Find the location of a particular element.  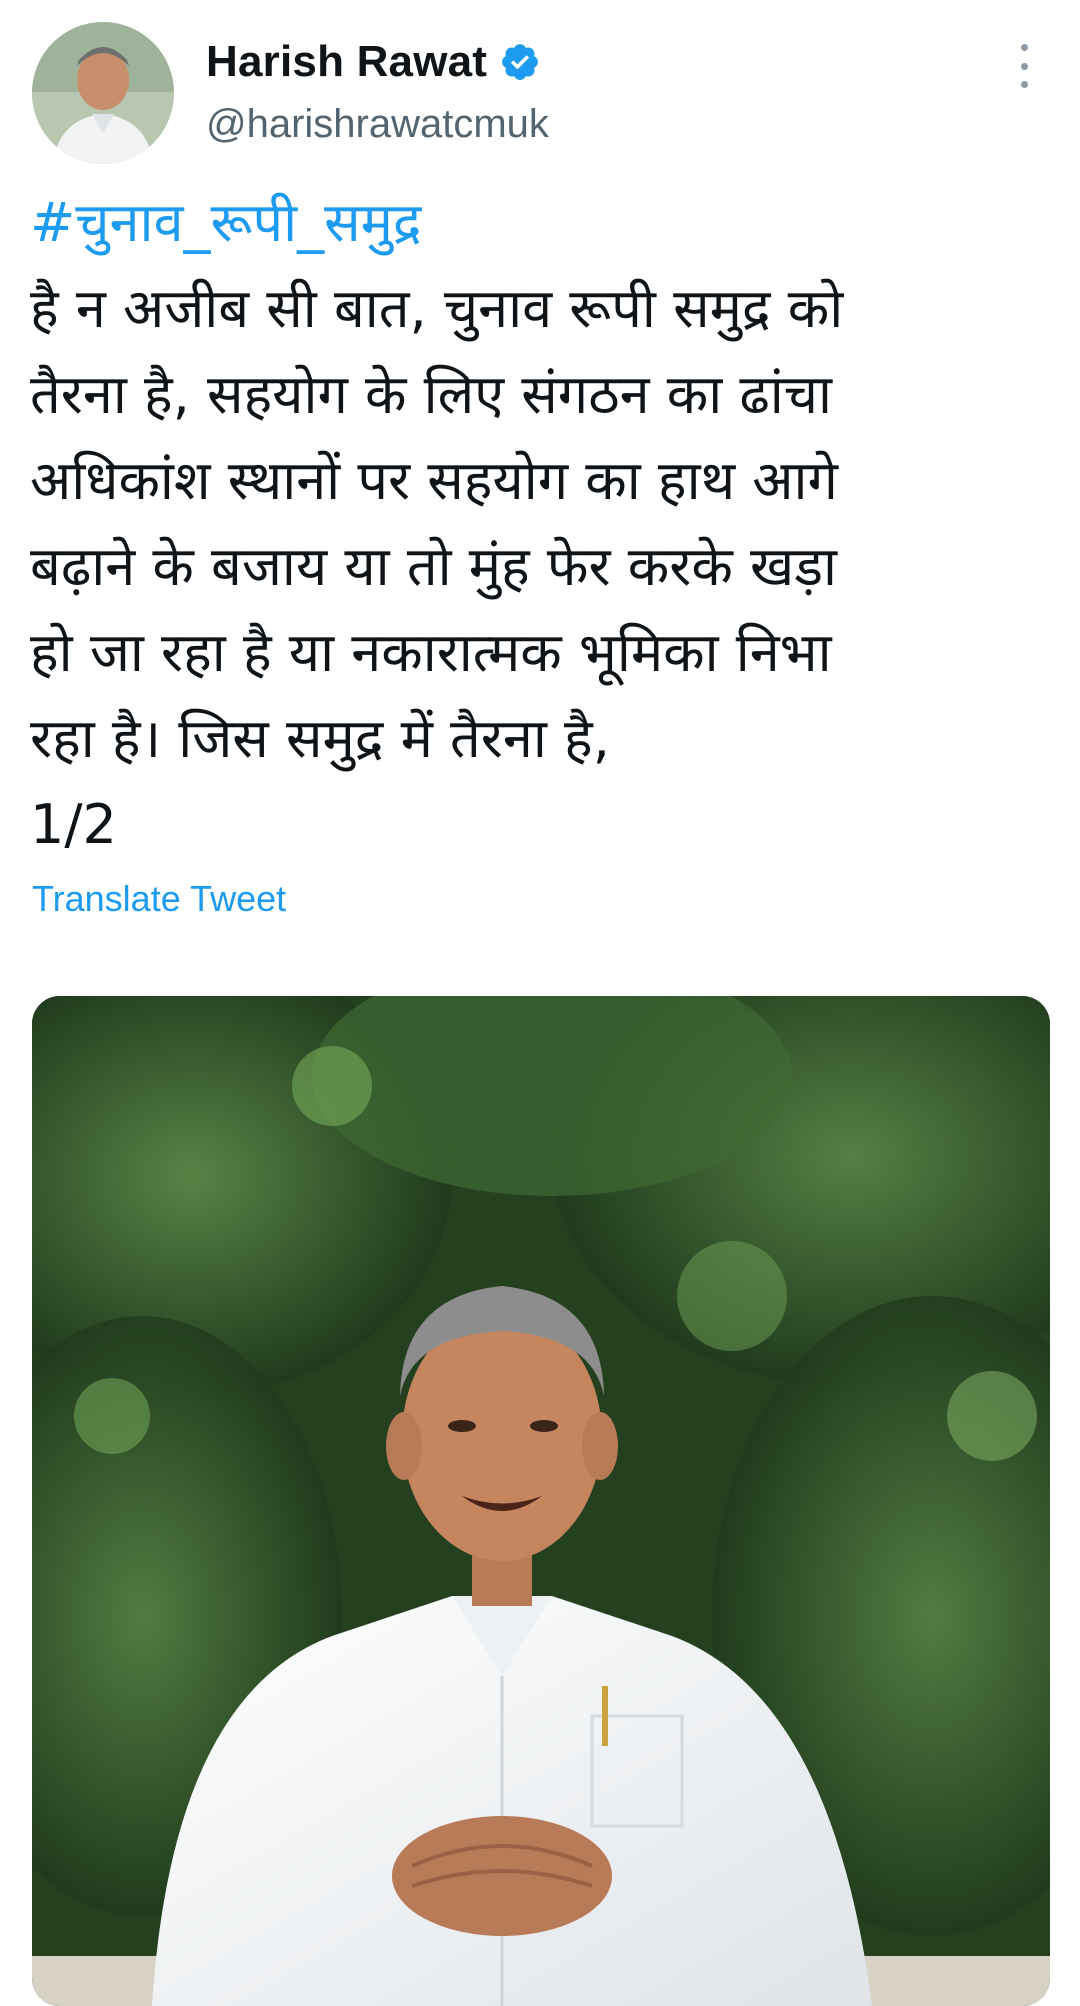

tweet-line: रहा है। जिस समुद्र में तैरना है, is located at coordinates (320, 738).